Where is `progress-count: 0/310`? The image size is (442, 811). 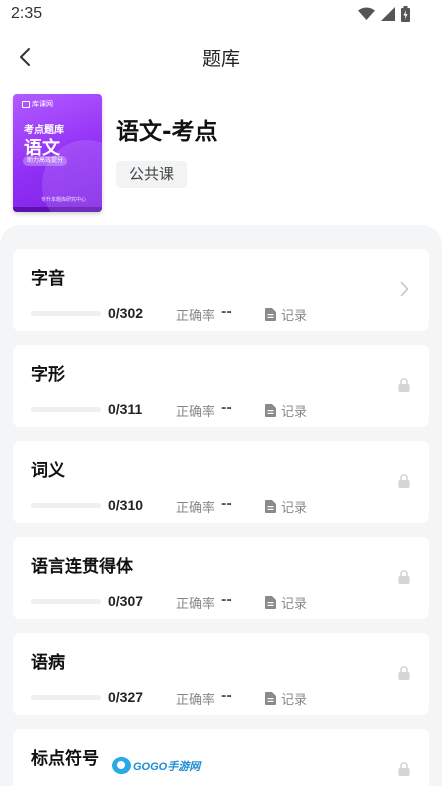 progress-count: 0/310 is located at coordinates (126, 505).